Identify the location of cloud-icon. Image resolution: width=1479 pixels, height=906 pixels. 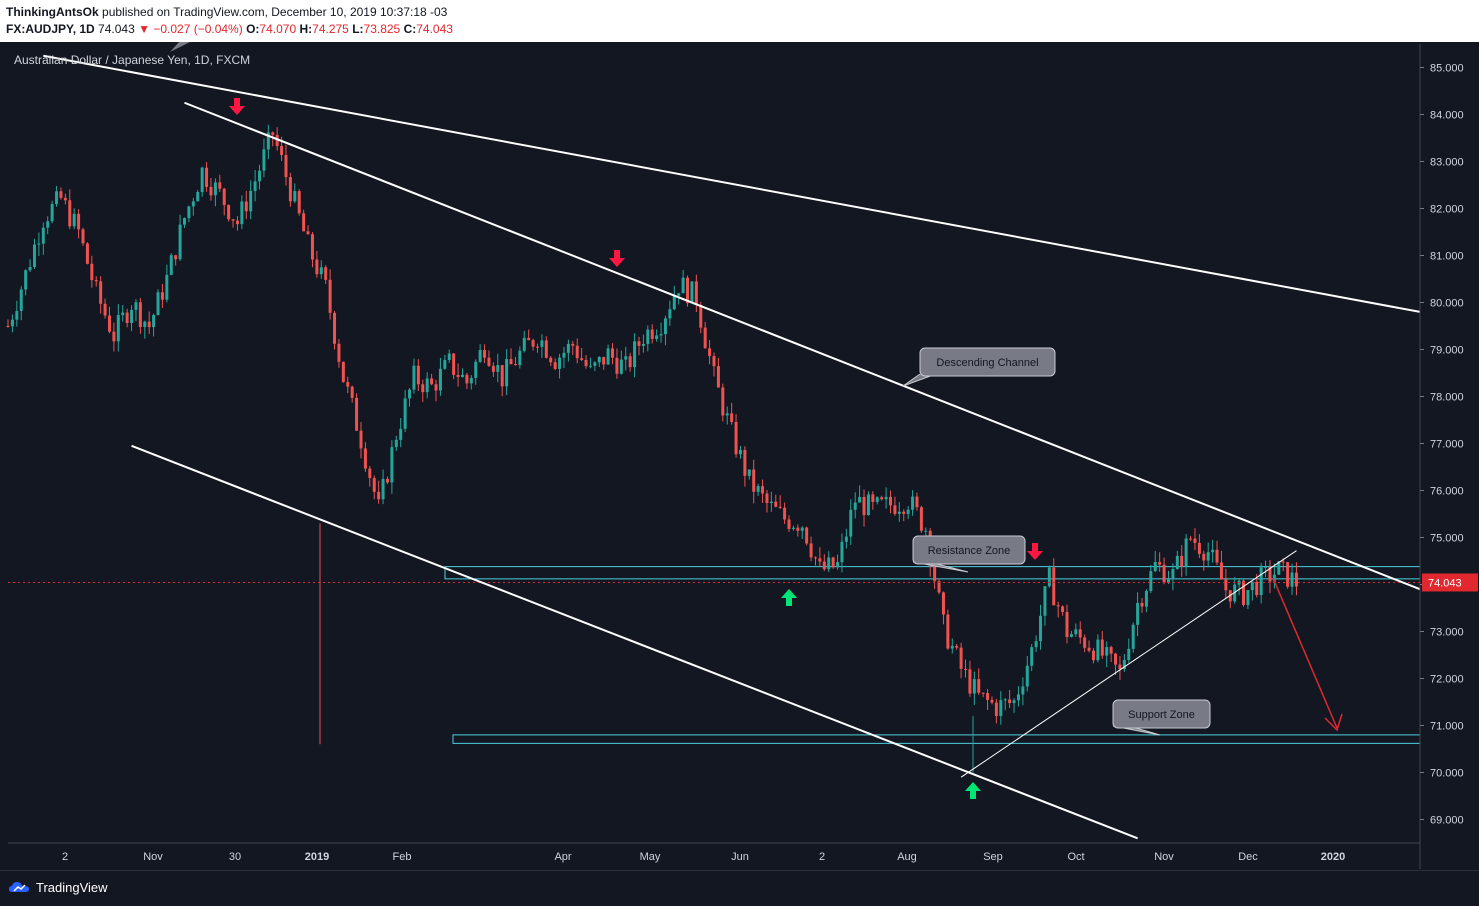
(19, 887).